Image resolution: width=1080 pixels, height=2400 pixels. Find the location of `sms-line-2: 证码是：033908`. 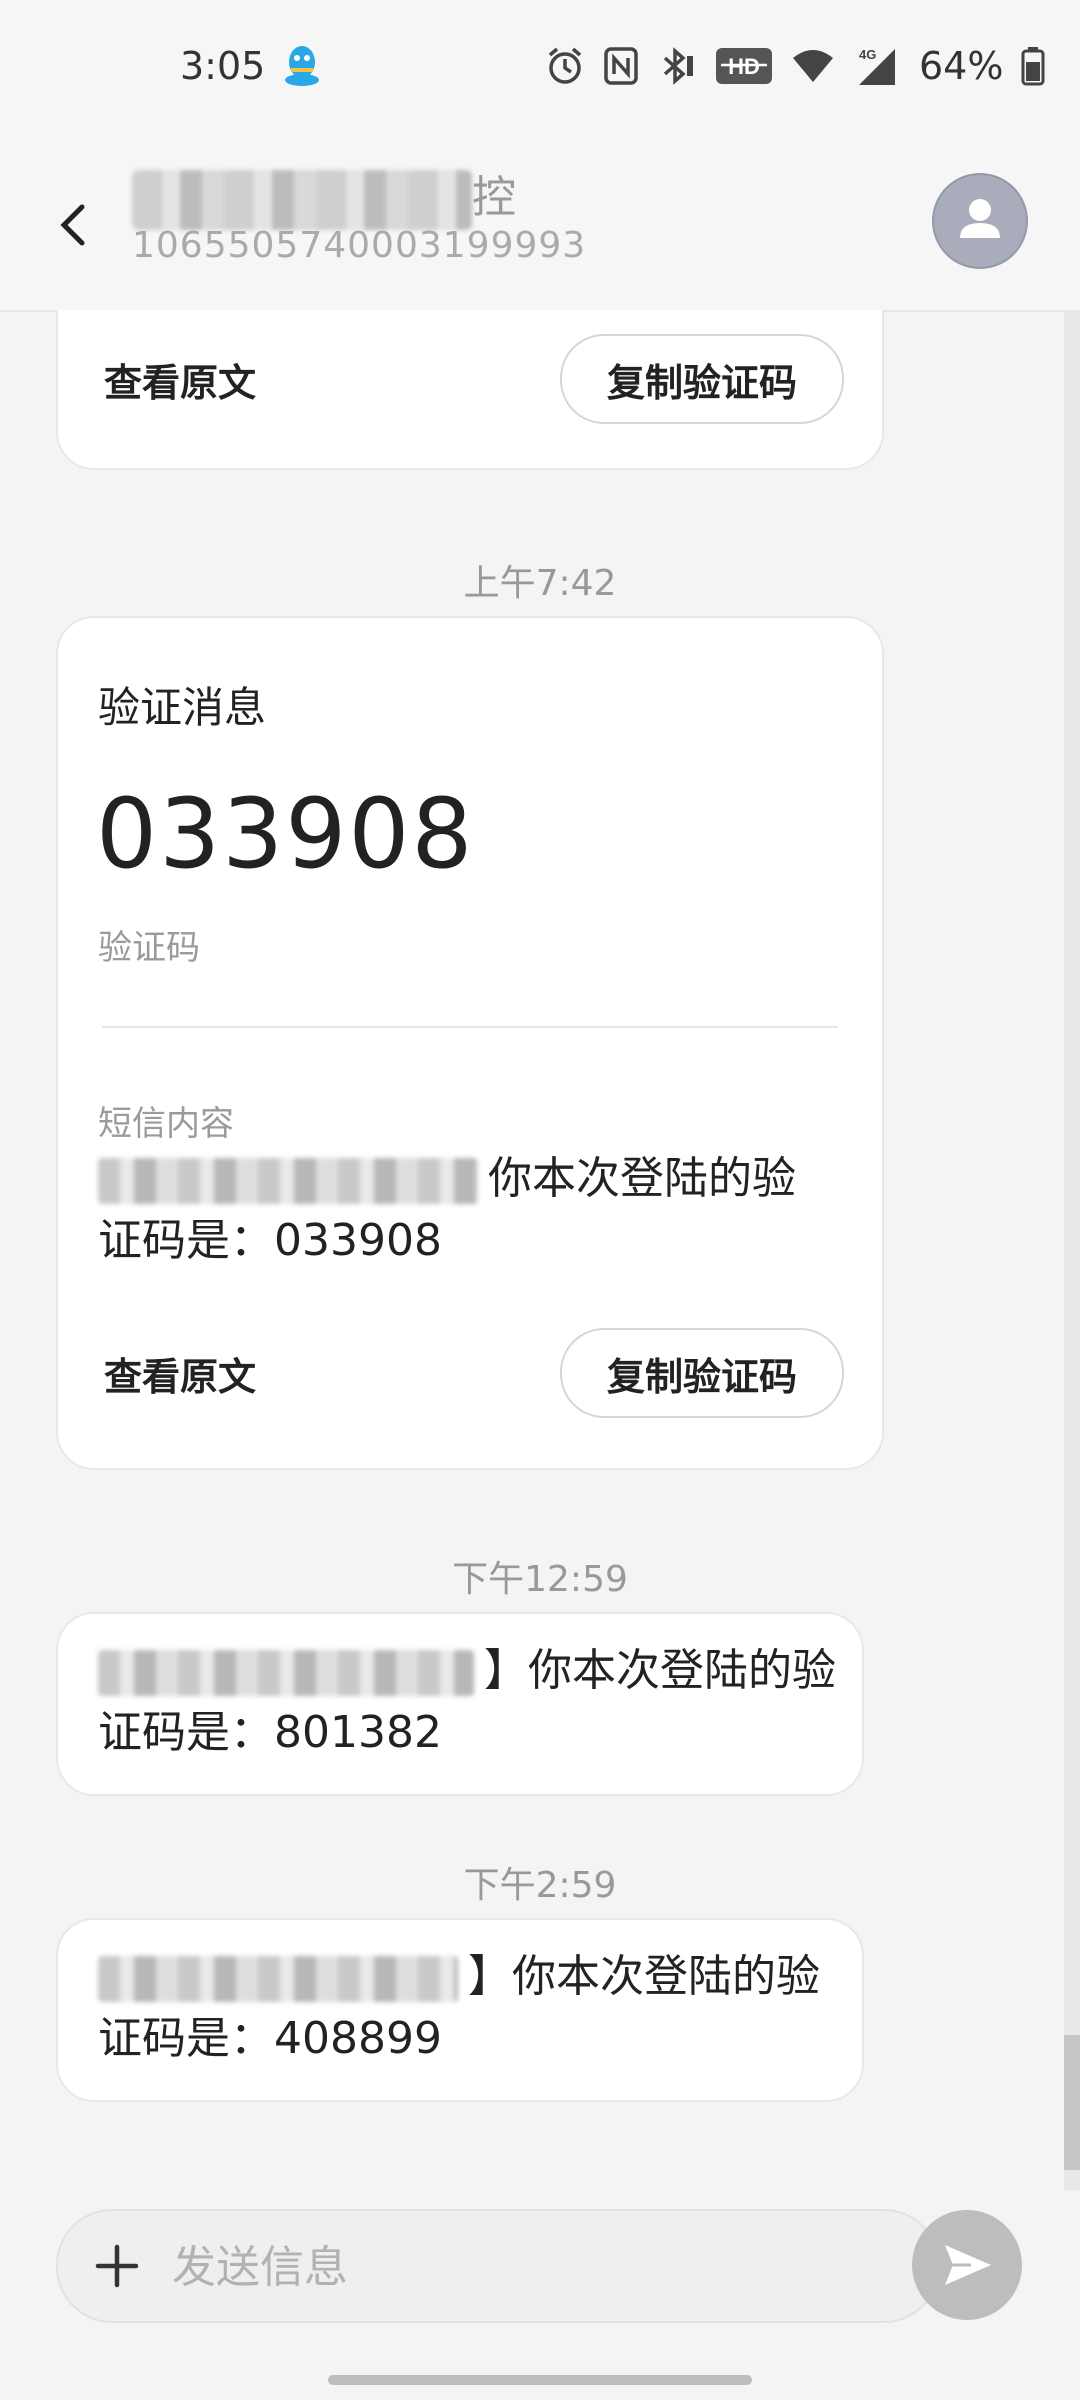

sms-line-2: 证码是：033908 is located at coordinates (270, 1240).